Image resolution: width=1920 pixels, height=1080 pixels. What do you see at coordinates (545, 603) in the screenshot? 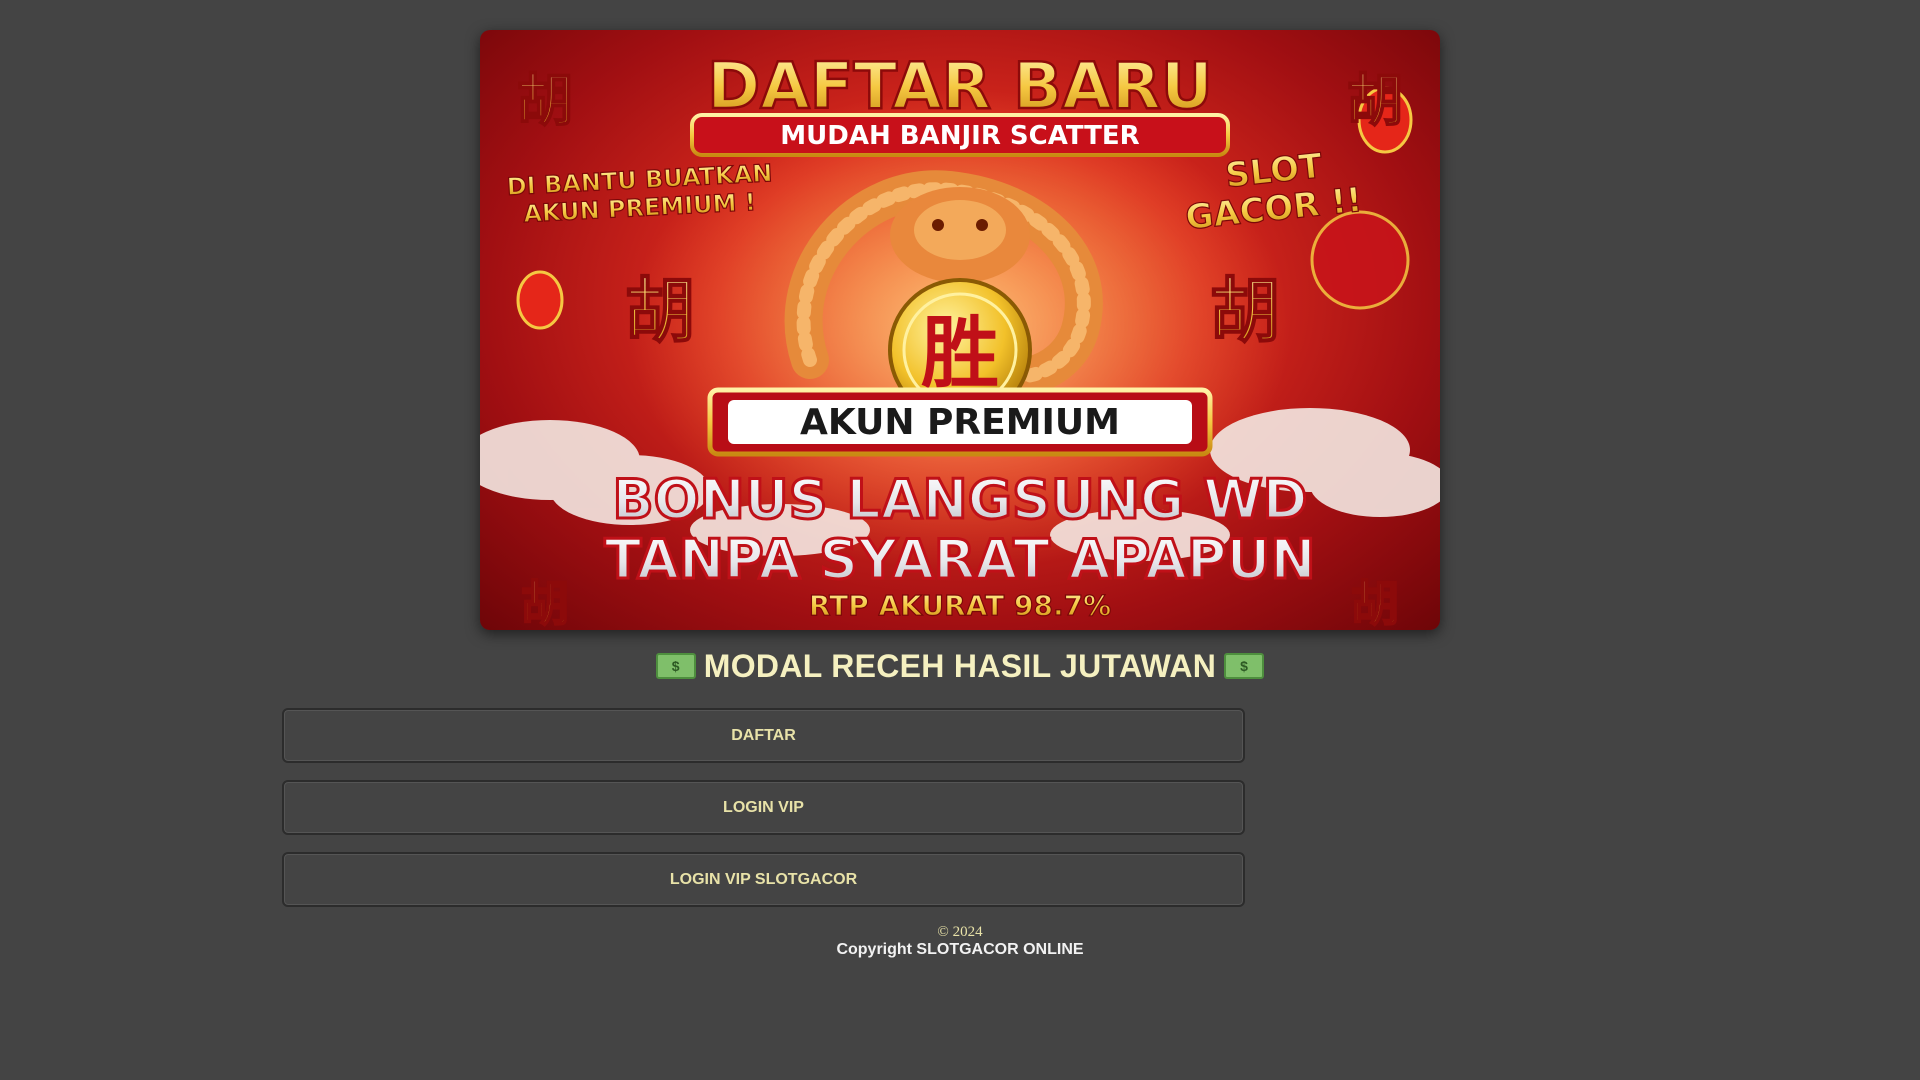
I see `corner-glyph-bottom-left: 胡` at bounding box center [545, 603].